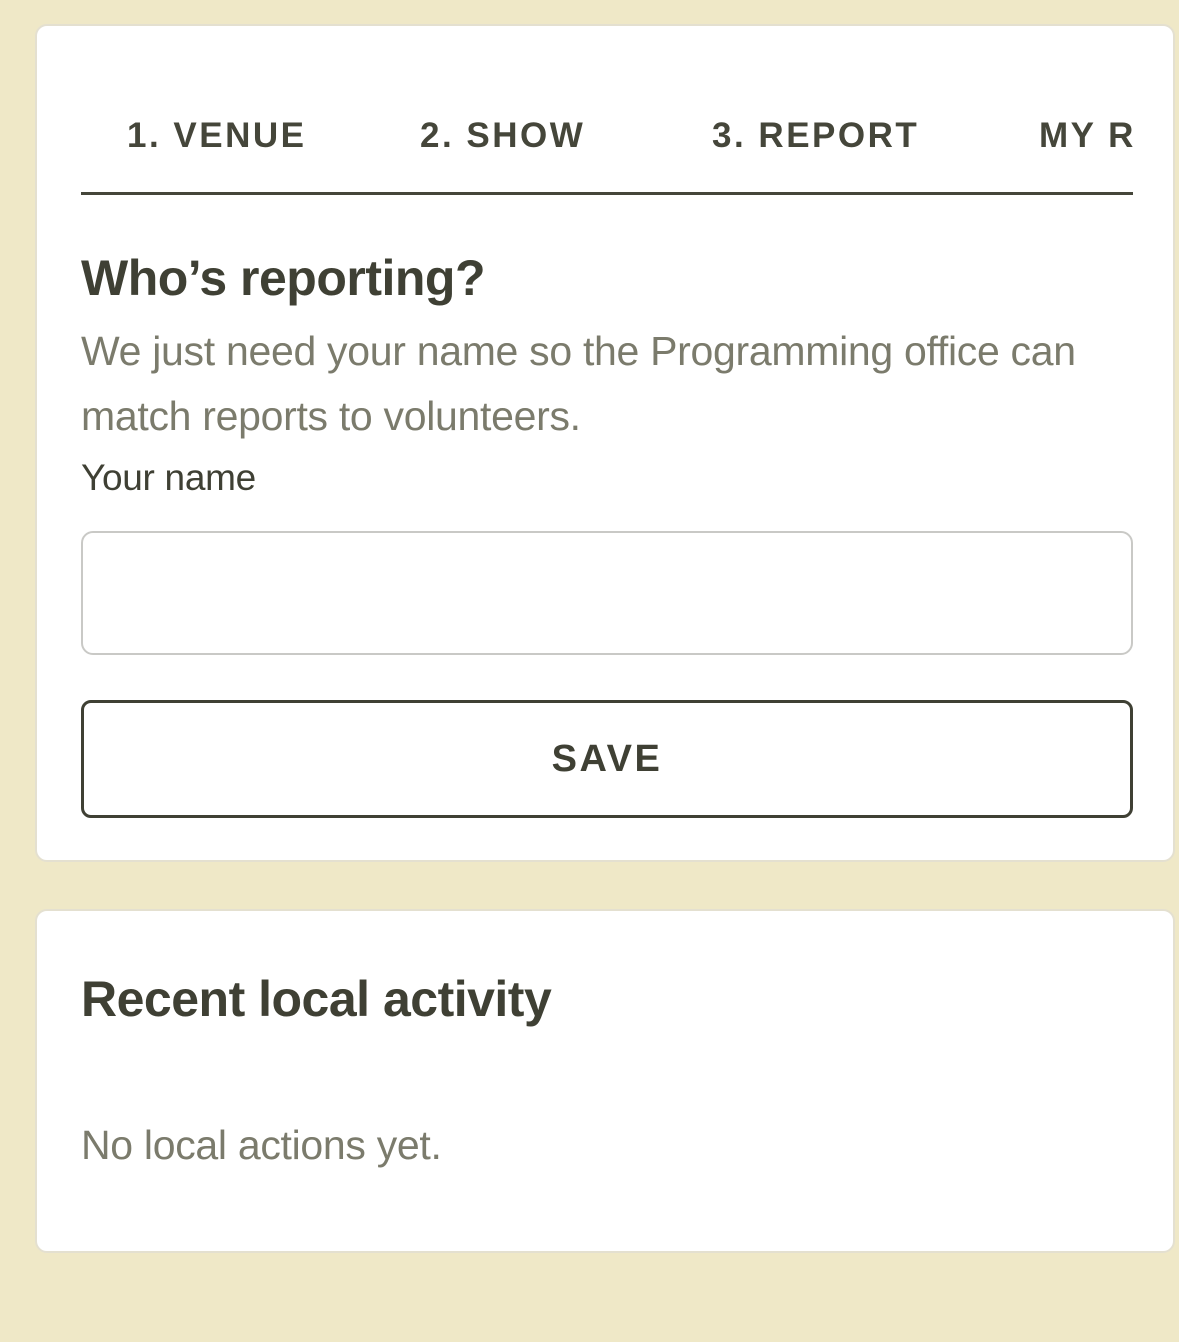 The width and height of the screenshot is (1179, 1342). I want to click on save-button: SAVE, so click(607, 759).